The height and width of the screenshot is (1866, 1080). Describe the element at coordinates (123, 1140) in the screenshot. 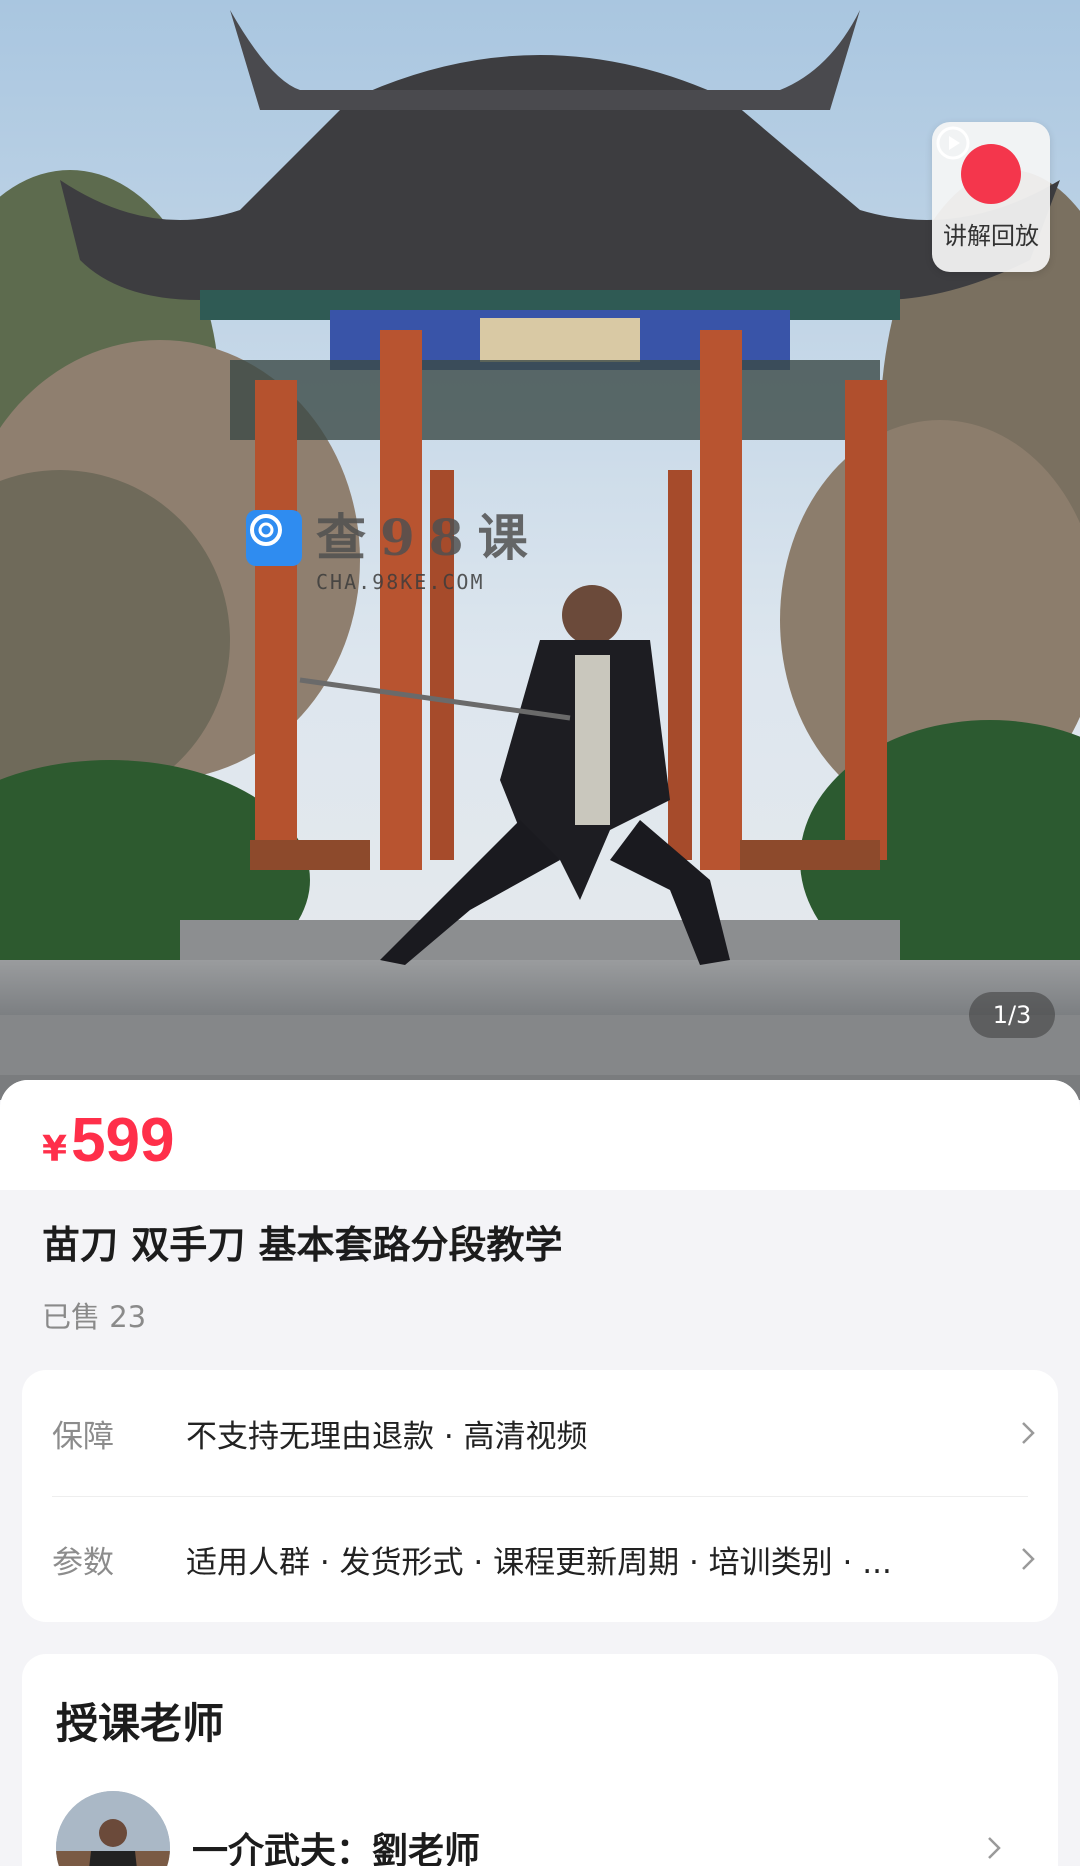

I see `price-value: 599` at that location.